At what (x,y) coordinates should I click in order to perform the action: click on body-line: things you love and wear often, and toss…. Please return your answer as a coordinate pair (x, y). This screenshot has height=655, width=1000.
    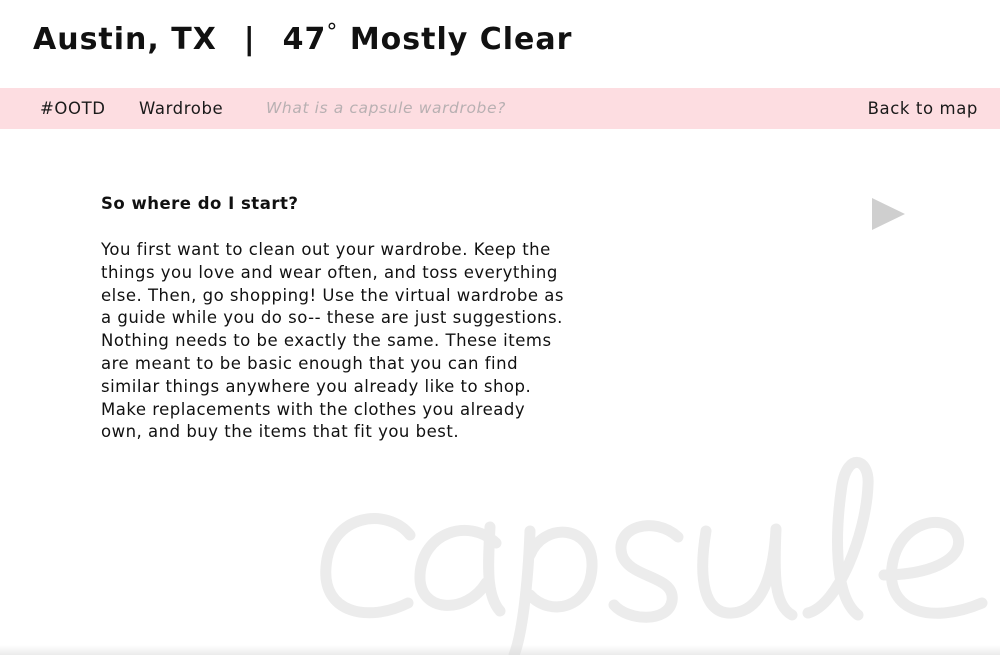
    Looking at the image, I should click on (329, 272).